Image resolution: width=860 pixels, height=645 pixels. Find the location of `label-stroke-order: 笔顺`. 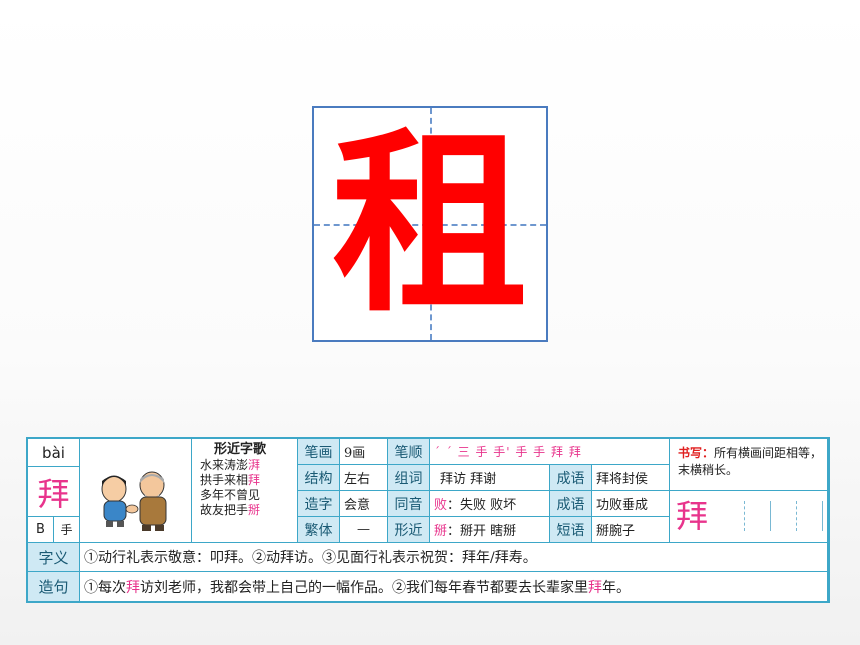

label-stroke-order: 笔顺 is located at coordinates (409, 452).